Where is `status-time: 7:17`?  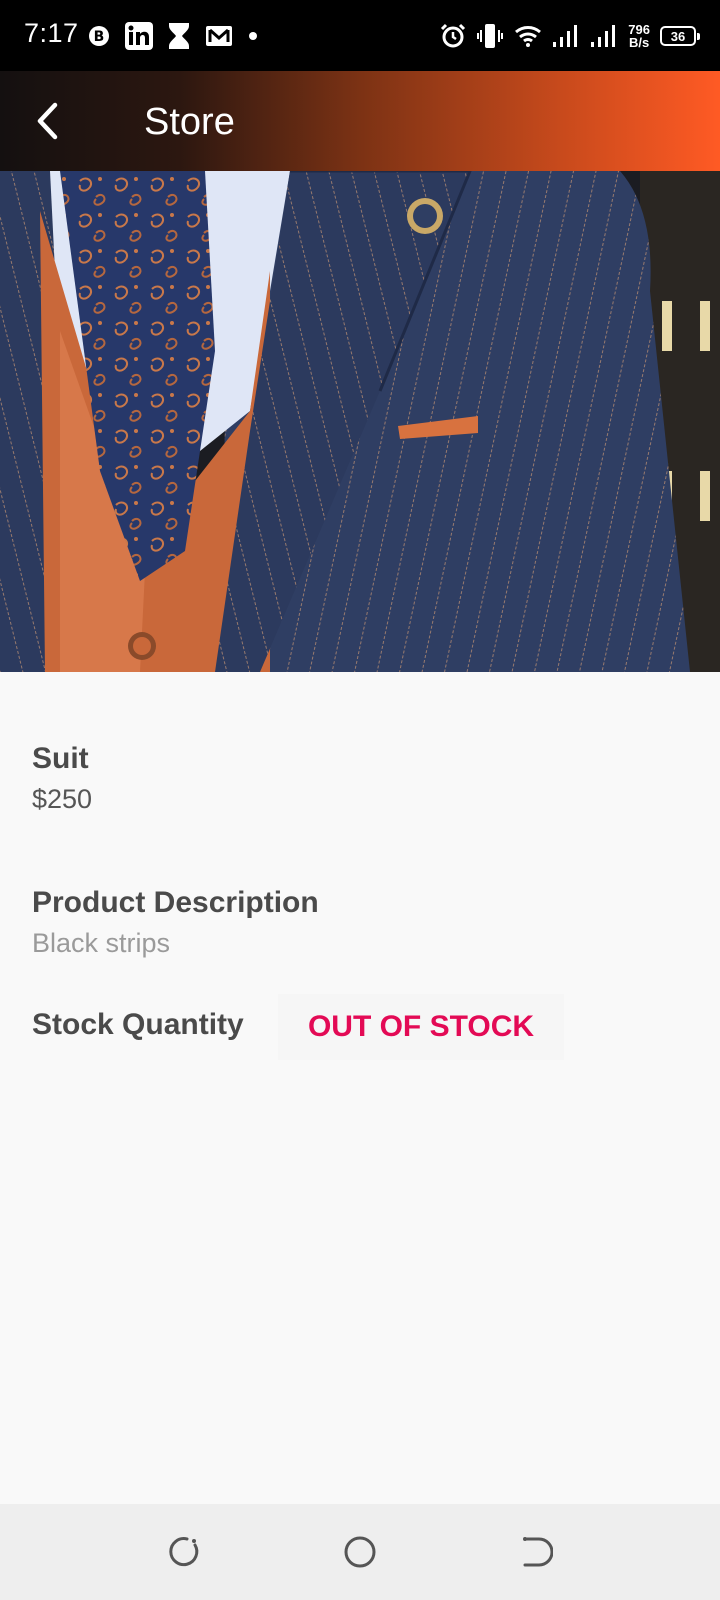 status-time: 7:17 is located at coordinates (51, 33).